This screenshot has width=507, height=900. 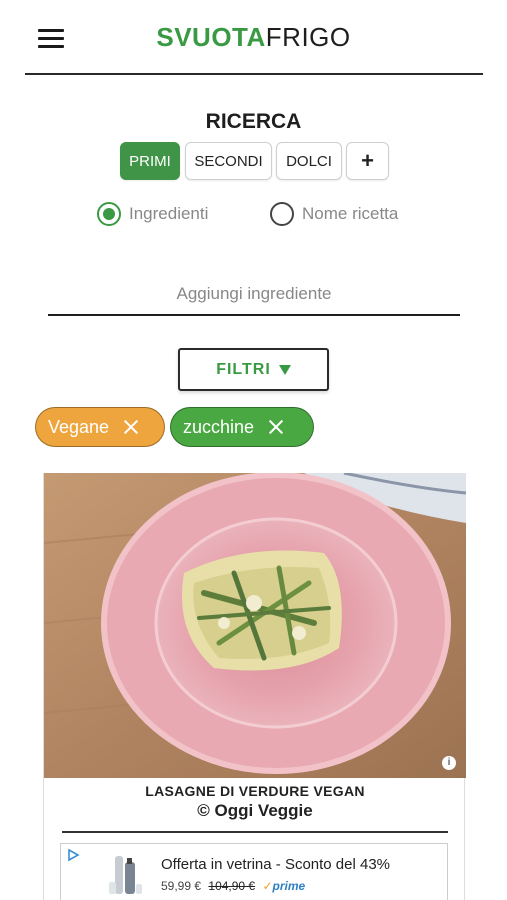 I want to click on radio-ingredienti: Ingredienti, so click(x=152, y=214).